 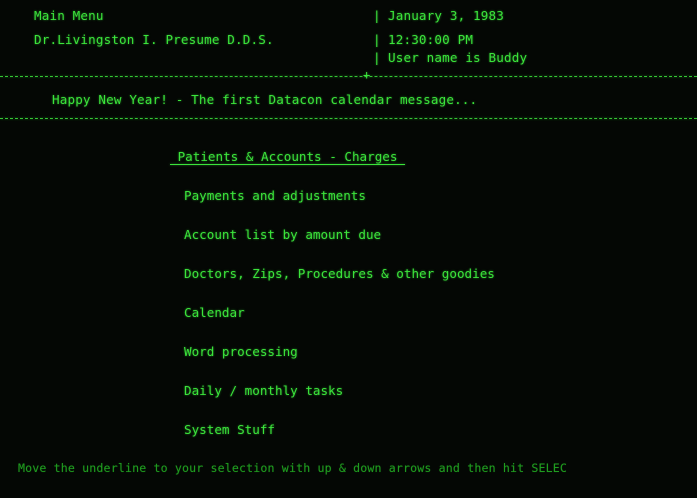 What do you see at coordinates (348, 118) in the screenshot?
I see `message-divider` at bounding box center [348, 118].